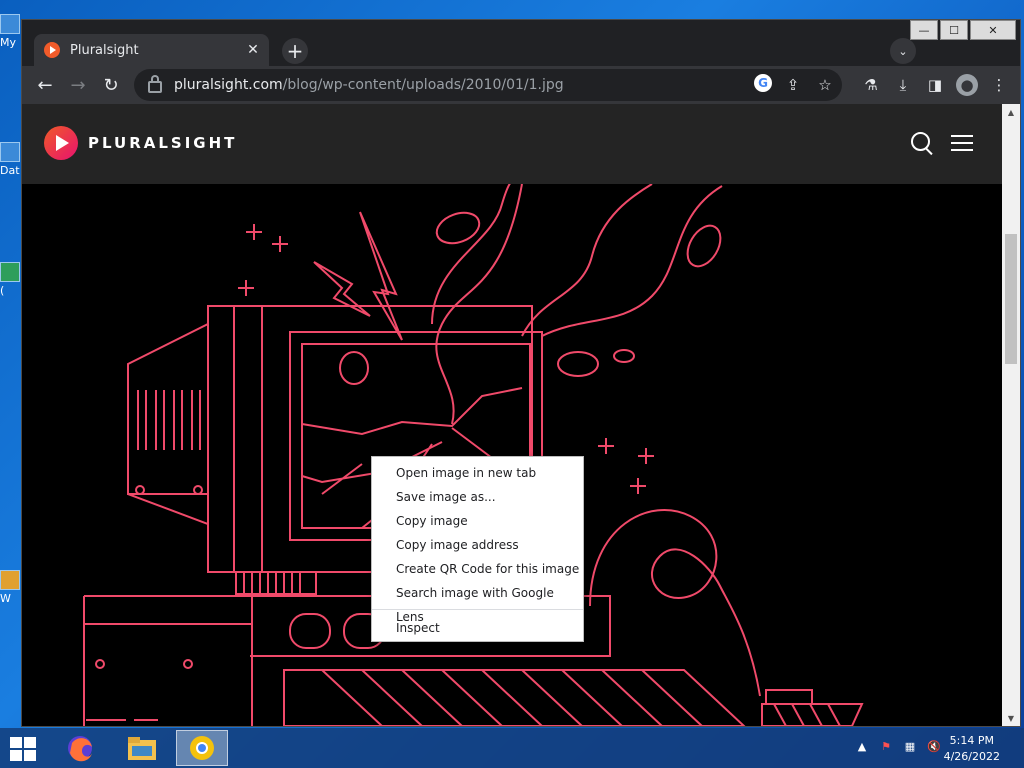 The width and height of the screenshot is (1024, 768). I want to click on file-icon, so click(10, 152).